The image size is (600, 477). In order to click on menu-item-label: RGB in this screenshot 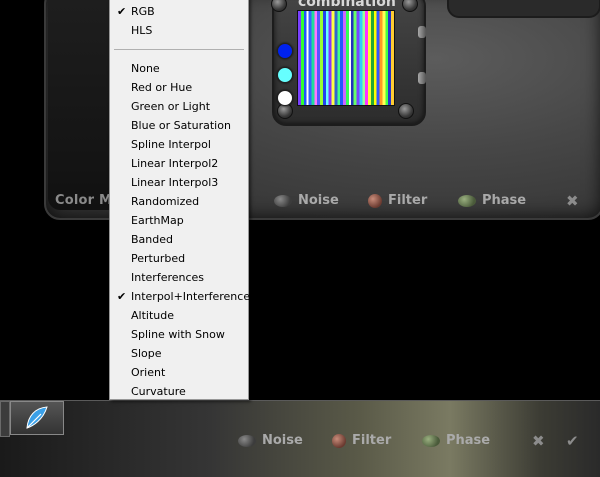, I will do `click(143, 11)`.